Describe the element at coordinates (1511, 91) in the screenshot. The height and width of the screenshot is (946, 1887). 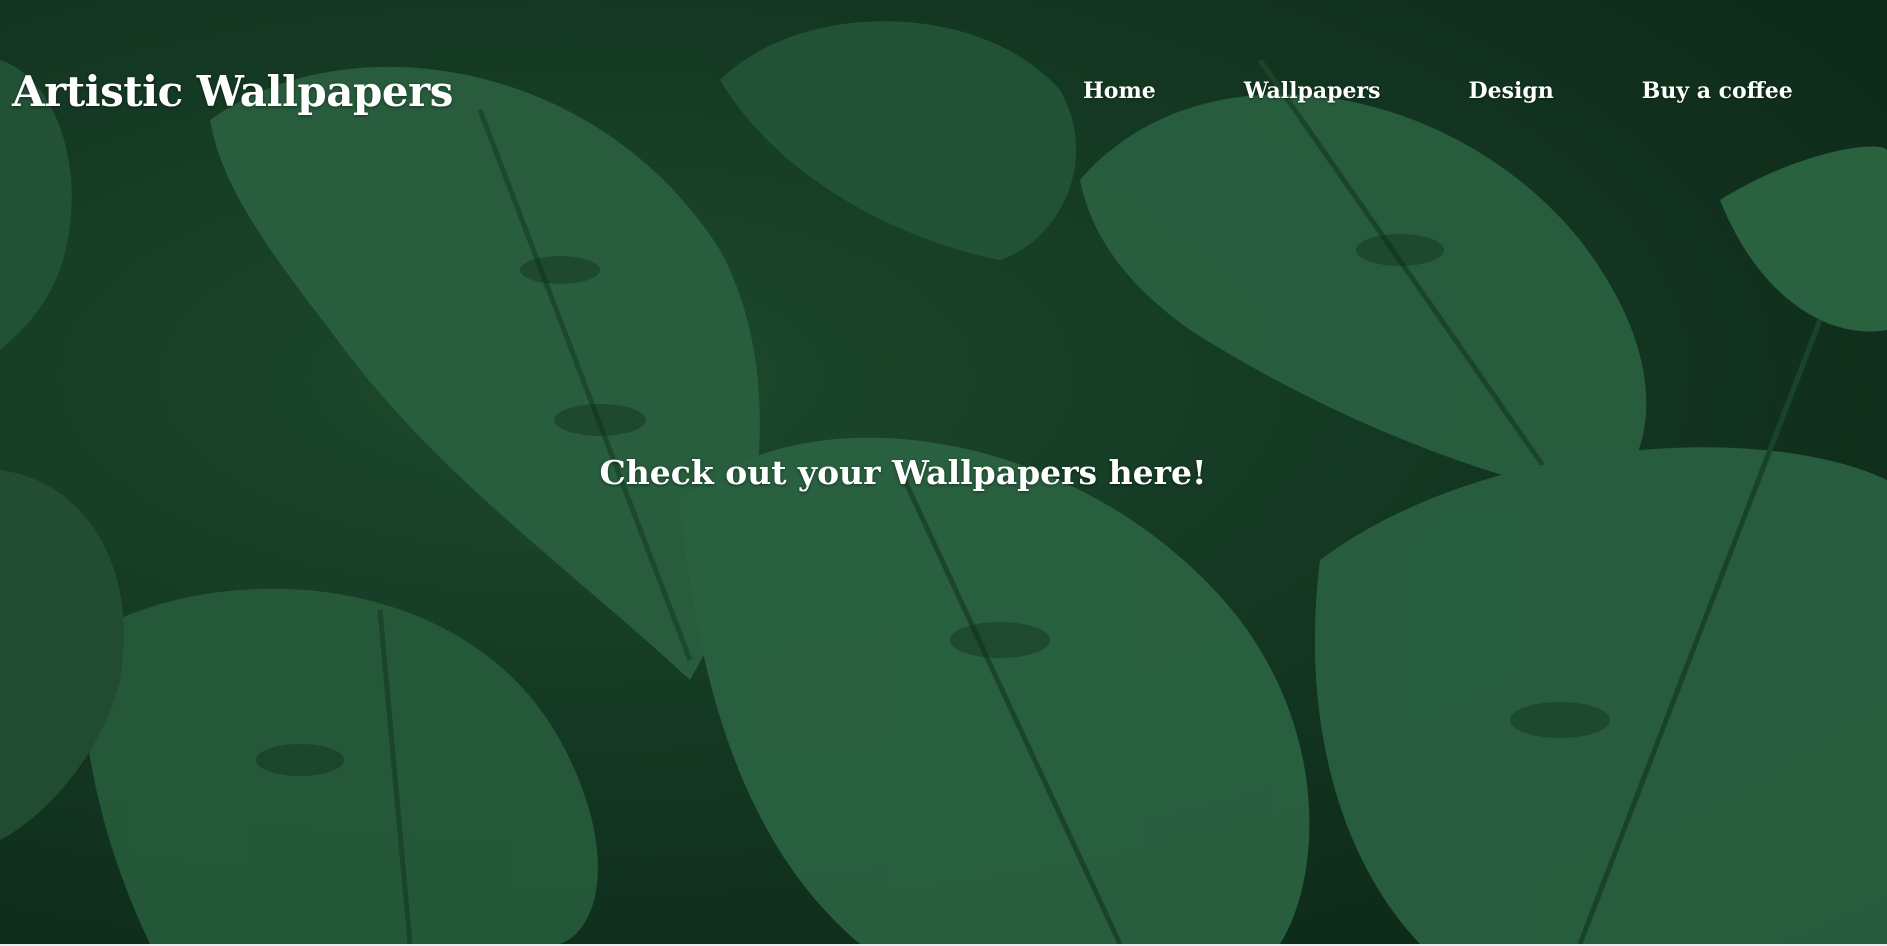
I see `nav-link-design: Design` at that location.